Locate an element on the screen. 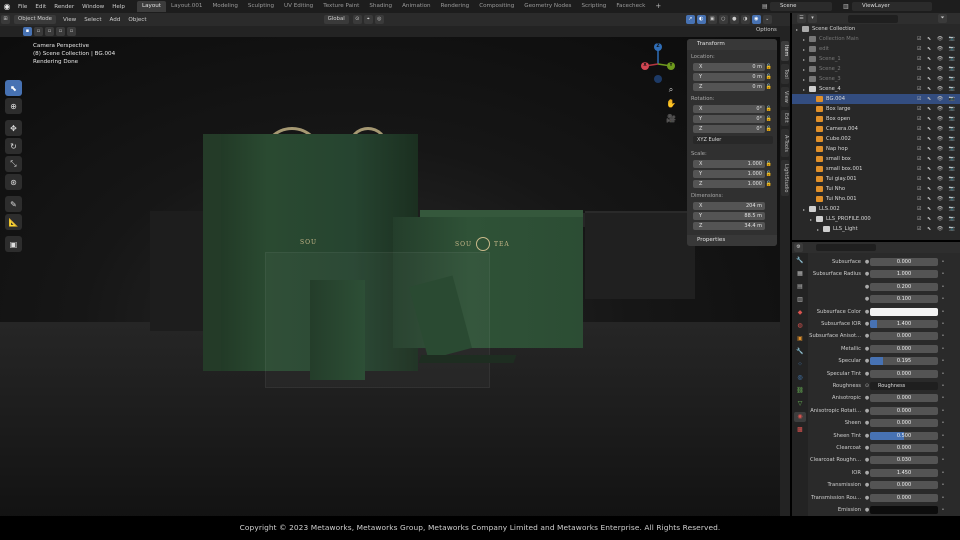 The height and width of the screenshot is (540, 960). outliner-row: Camera.004 ☑ ⬉ 👁 📷 is located at coordinates (876, 129).